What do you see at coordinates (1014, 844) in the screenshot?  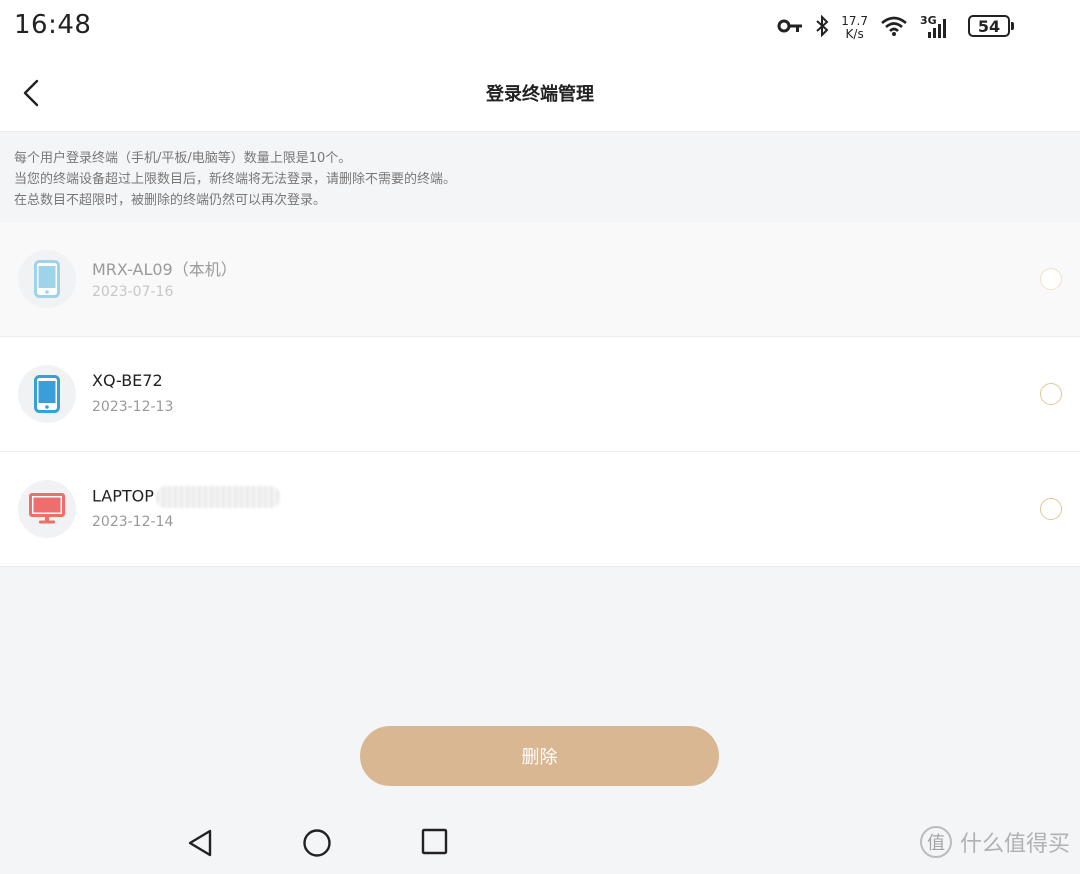 I see `watermark-text: 什么值得买` at bounding box center [1014, 844].